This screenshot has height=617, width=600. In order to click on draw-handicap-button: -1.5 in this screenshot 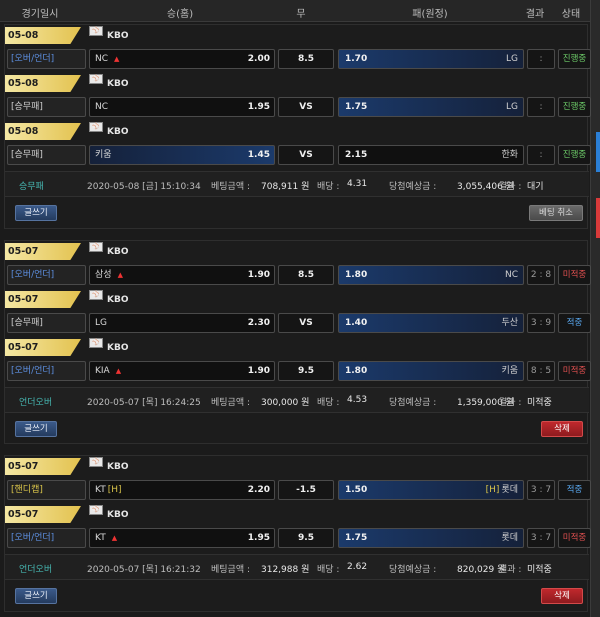, I will do `click(306, 490)`.